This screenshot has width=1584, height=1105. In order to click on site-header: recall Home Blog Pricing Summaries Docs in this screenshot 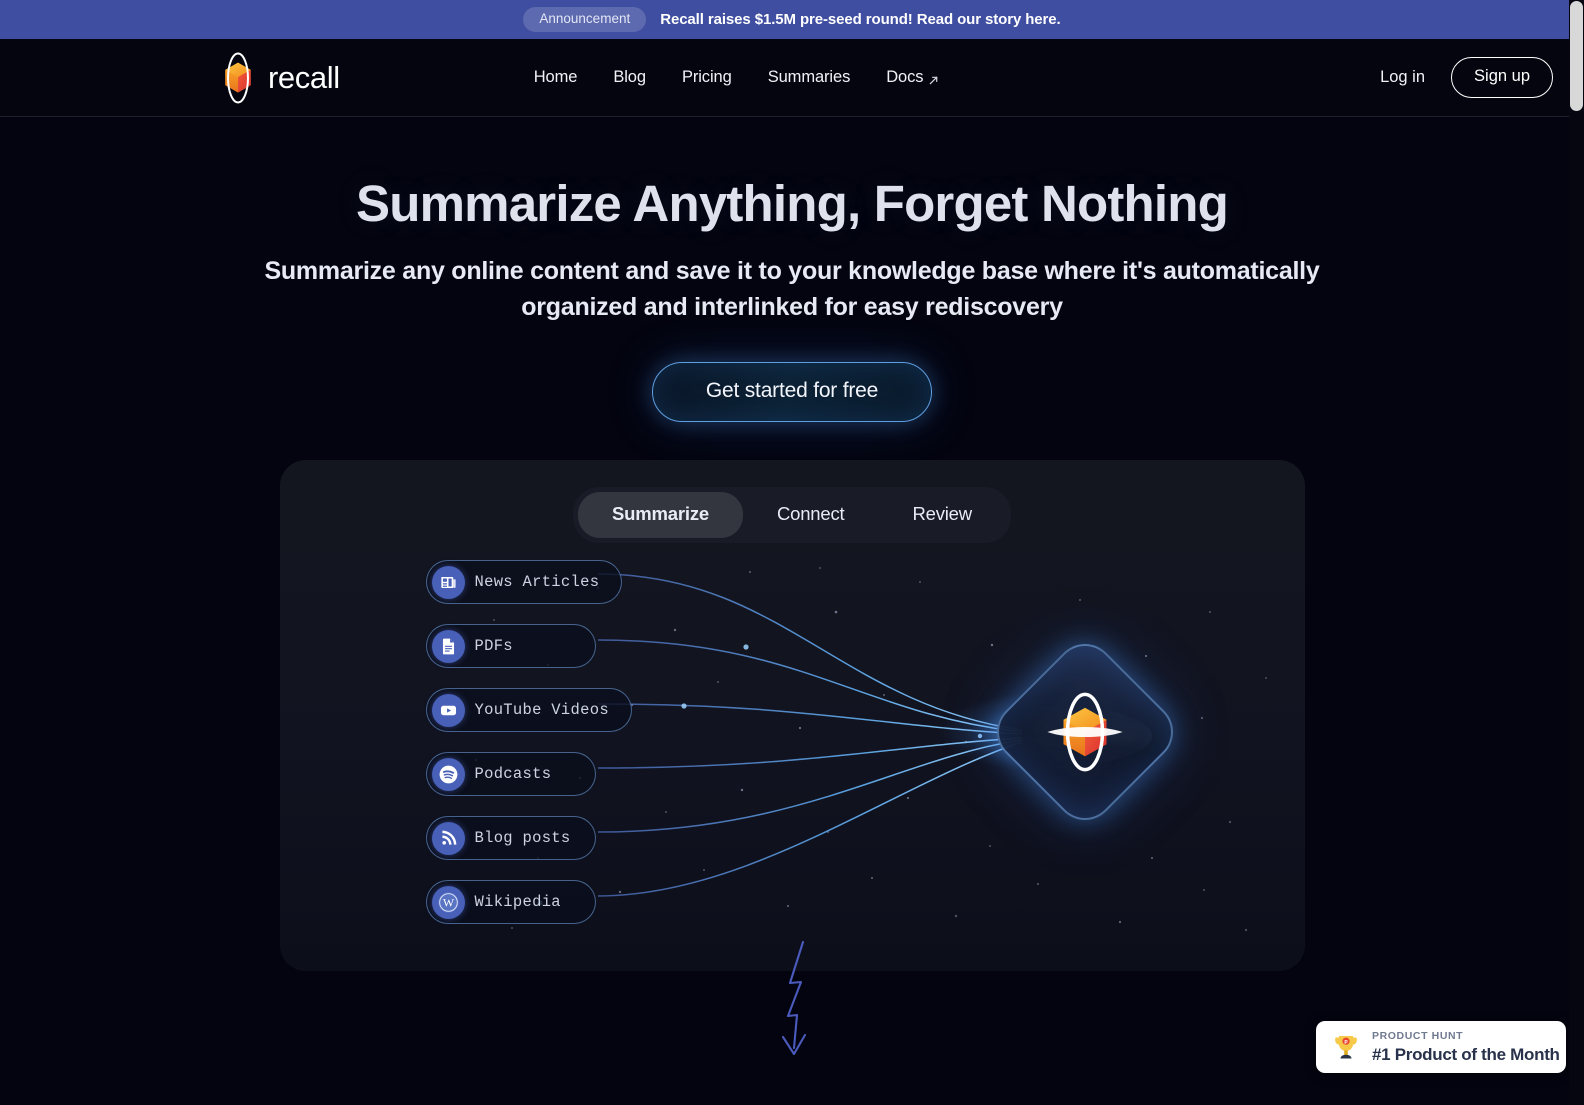, I will do `click(792, 78)`.